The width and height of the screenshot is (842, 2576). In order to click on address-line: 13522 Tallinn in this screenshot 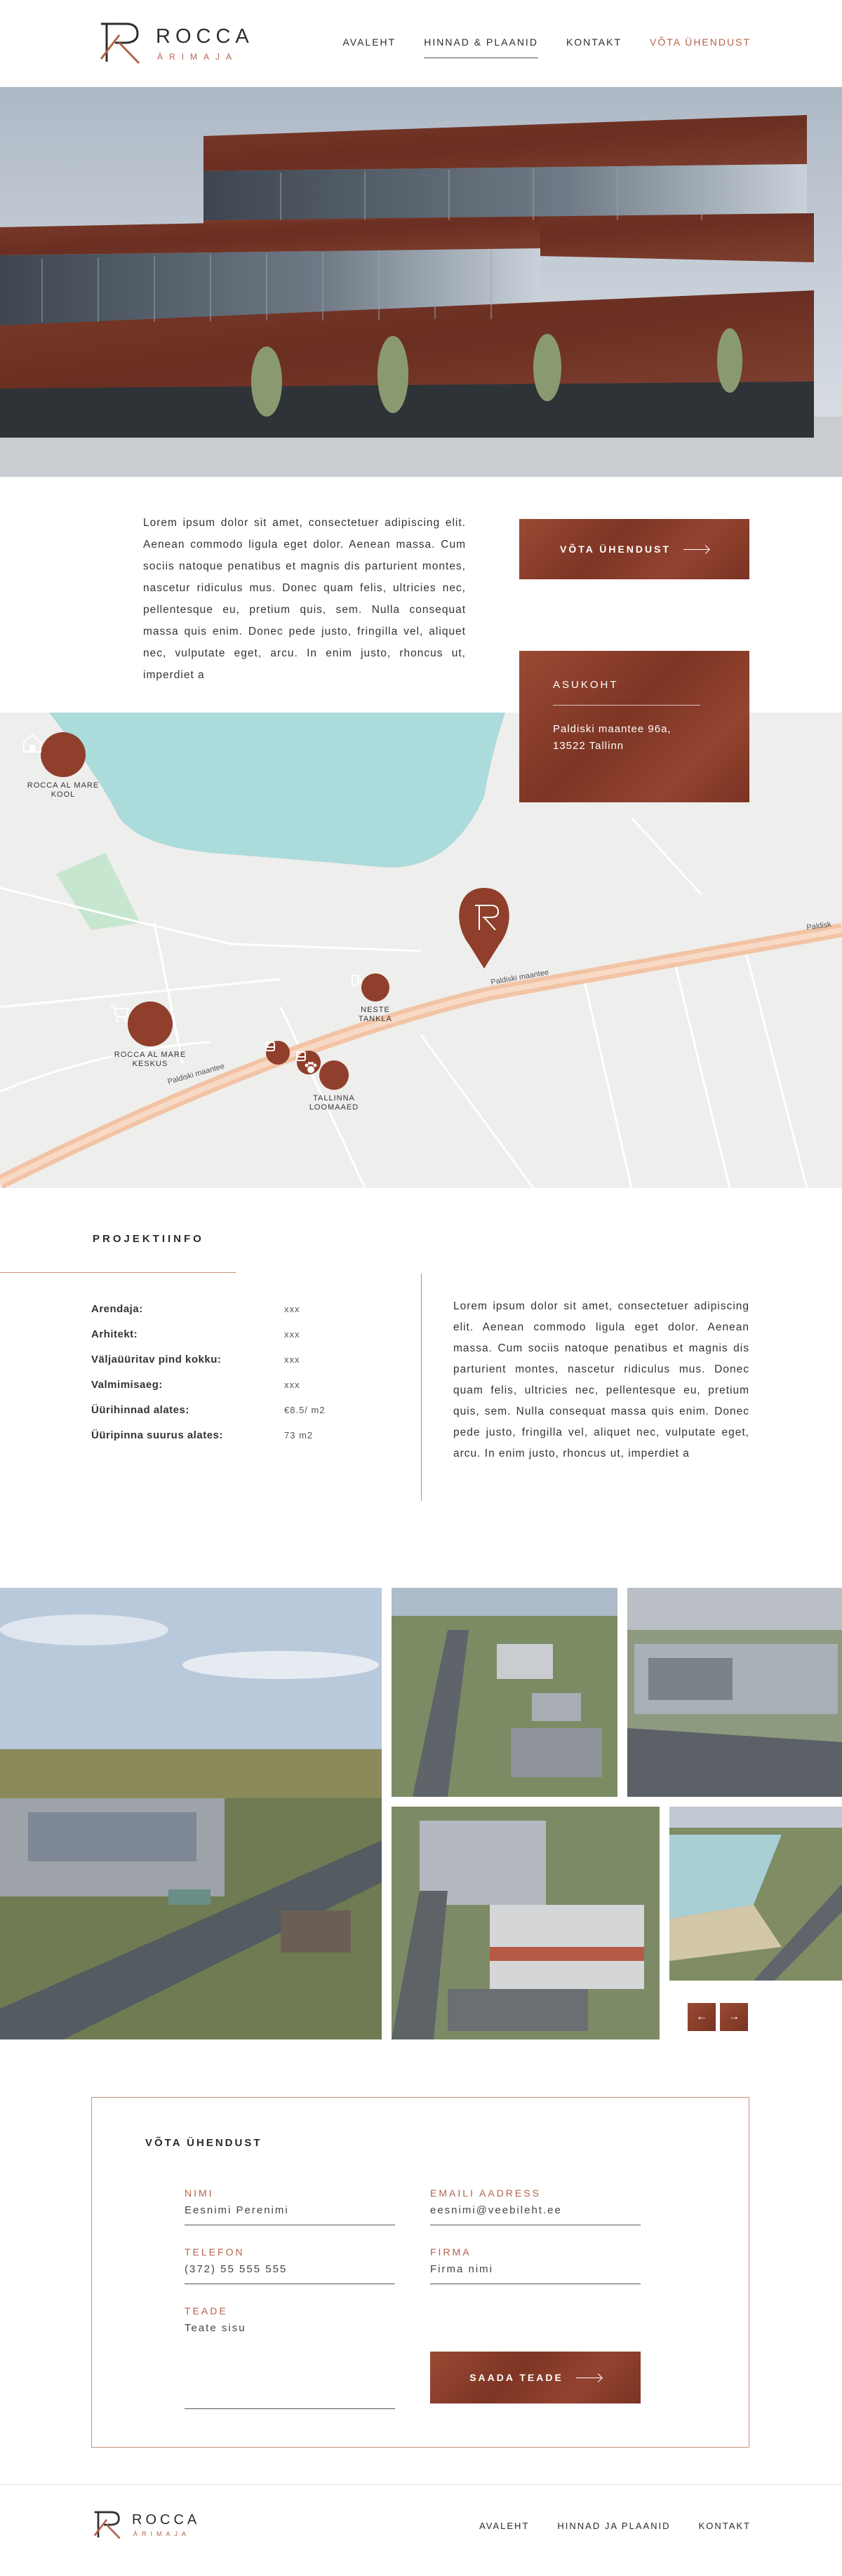, I will do `click(589, 746)`.